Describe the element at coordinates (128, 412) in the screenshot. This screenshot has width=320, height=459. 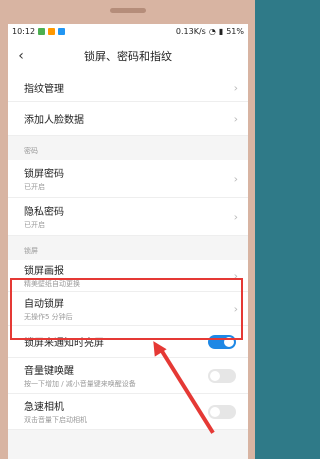
I see `quick-camera-item: 急速相机 双击音量下启动相机` at that location.